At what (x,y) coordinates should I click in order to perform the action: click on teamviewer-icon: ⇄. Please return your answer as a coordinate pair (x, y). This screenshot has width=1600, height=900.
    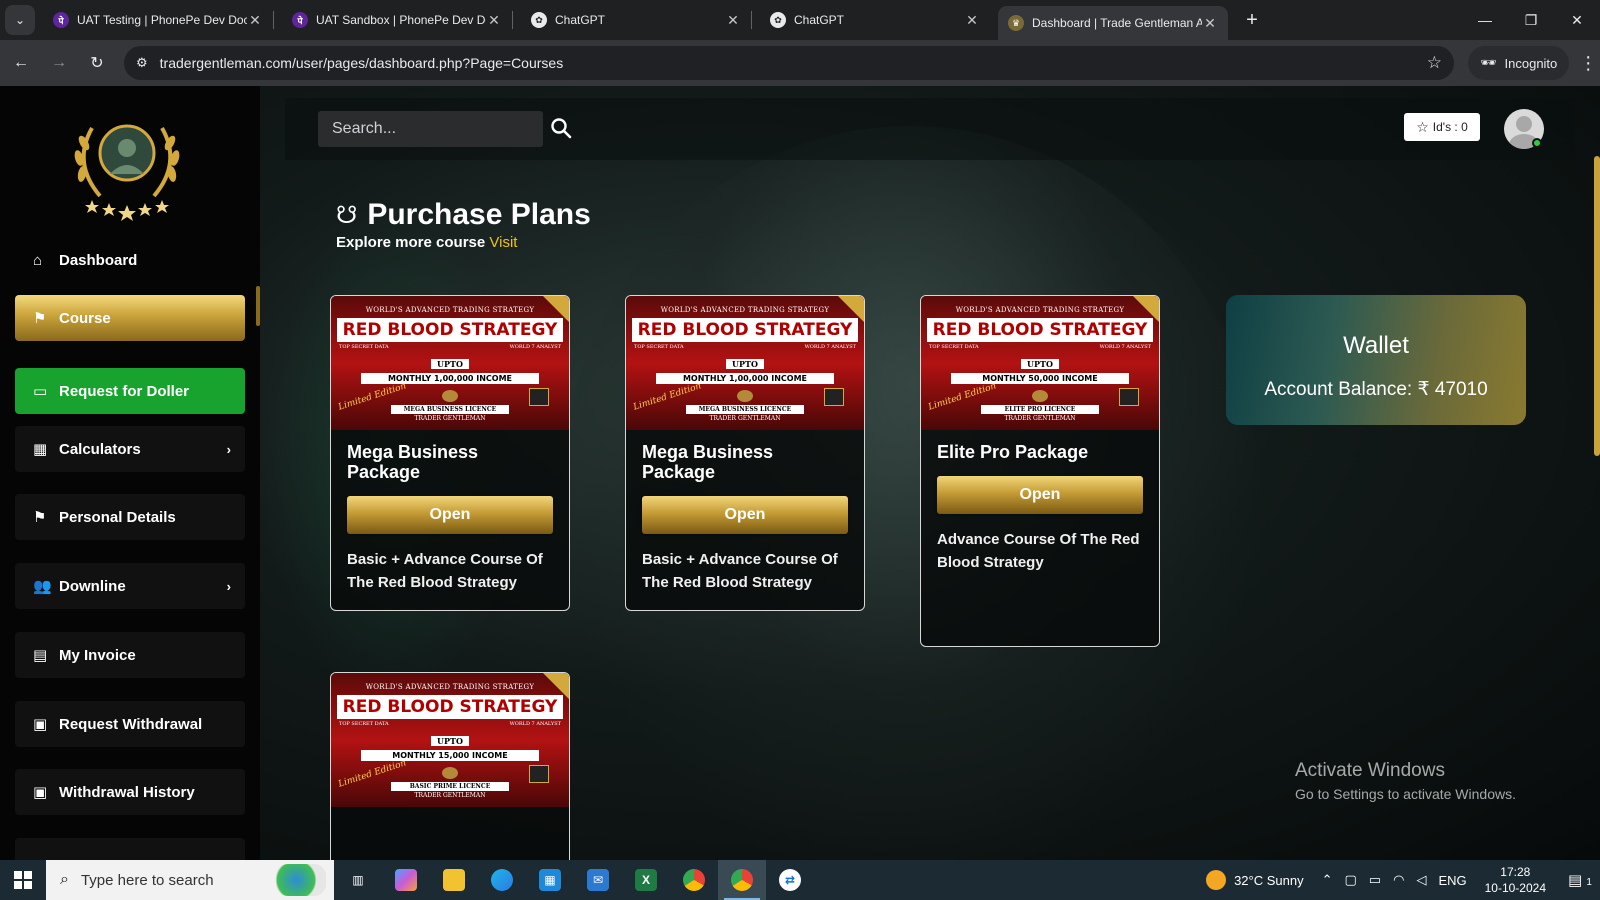
    Looking at the image, I should click on (790, 880).